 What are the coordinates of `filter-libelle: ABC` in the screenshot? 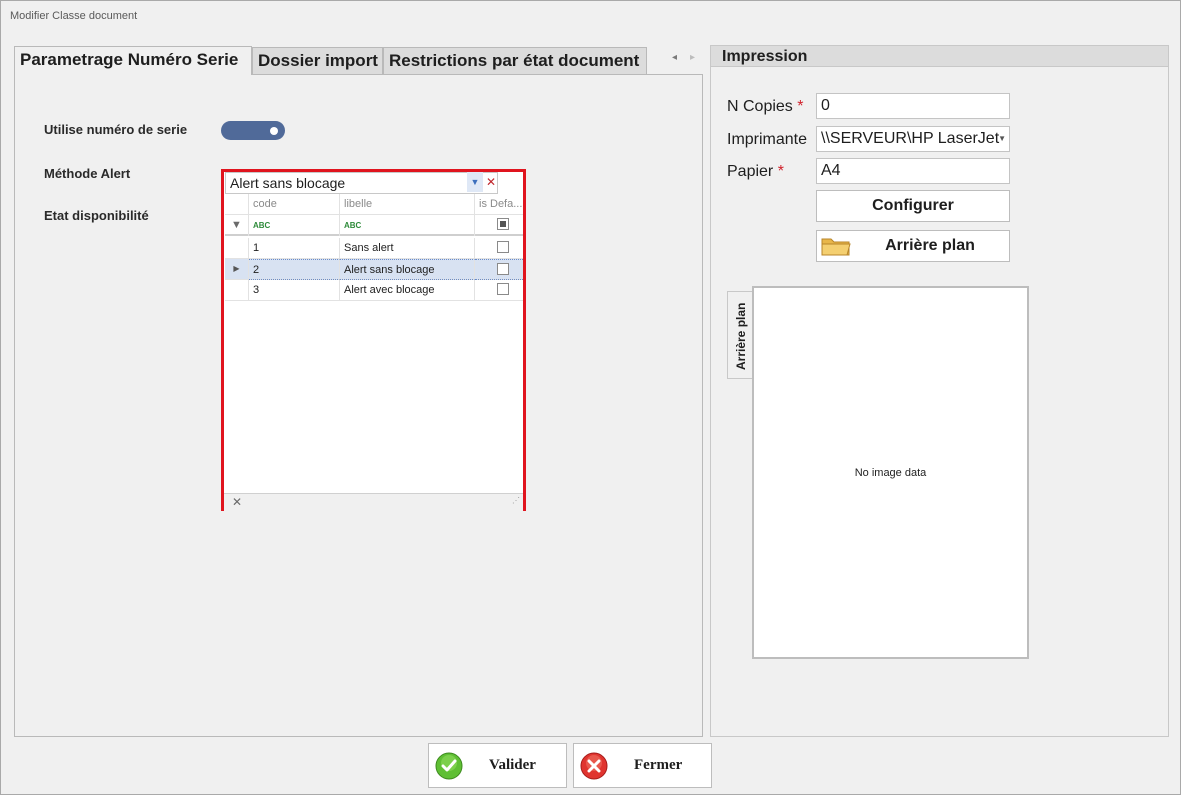 It's located at (407, 225).